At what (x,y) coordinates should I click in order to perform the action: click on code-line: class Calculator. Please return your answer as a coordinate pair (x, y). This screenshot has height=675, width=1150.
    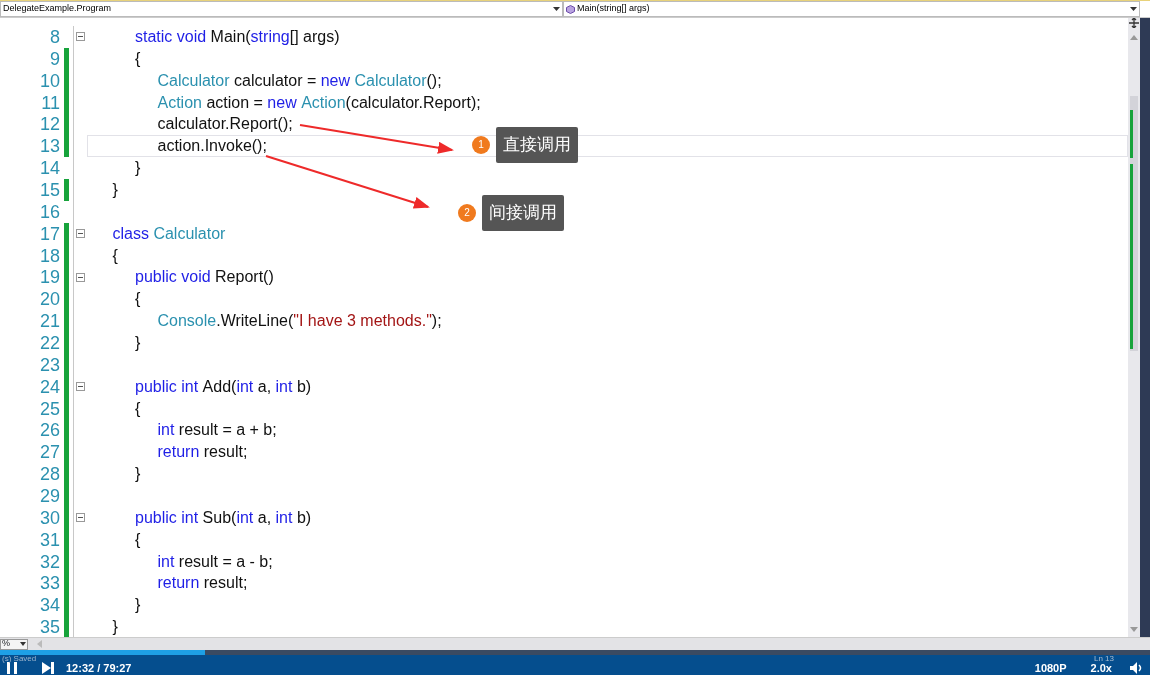
    Looking at the image, I should click on (169, 233).